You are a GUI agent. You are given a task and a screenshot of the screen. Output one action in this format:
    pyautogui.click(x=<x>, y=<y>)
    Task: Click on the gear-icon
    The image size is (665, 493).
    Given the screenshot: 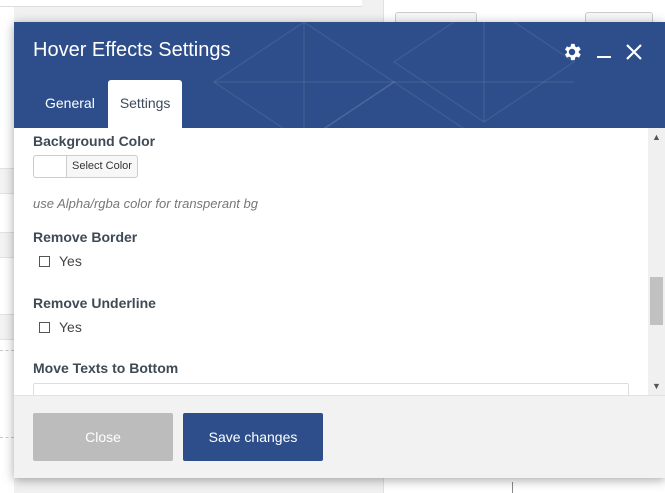 What is the action you would take?
    pyautogui.click(x=572, y=52)
    